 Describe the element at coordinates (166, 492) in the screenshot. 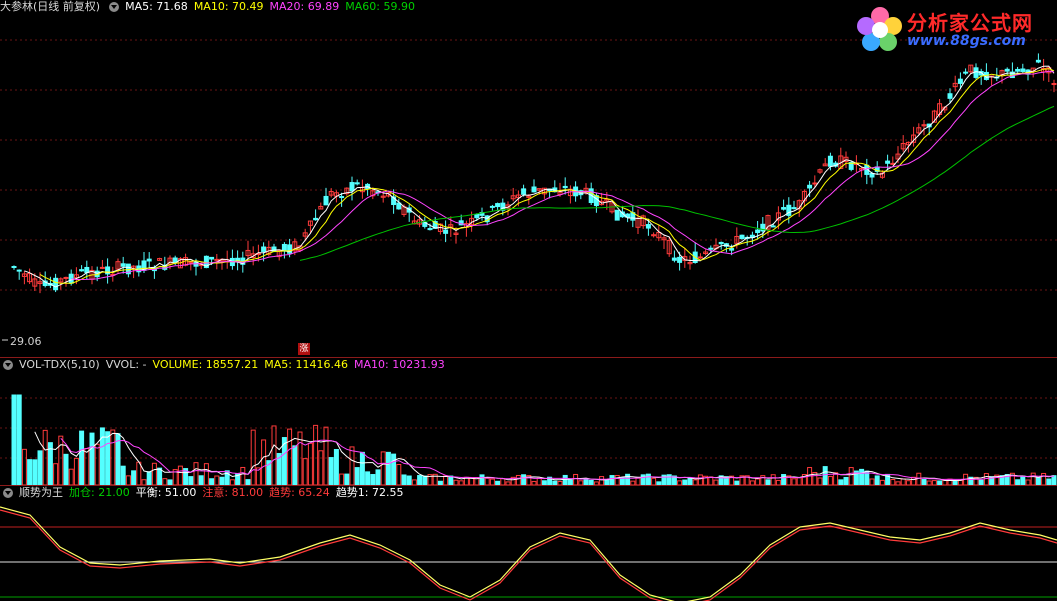

I see `pingheng-readout: 平衡: 51.00` at that location.